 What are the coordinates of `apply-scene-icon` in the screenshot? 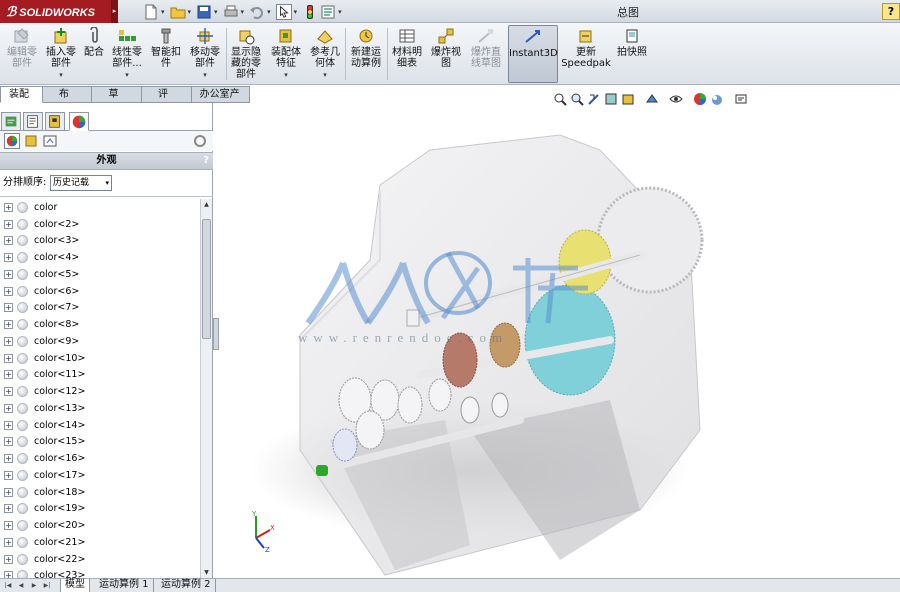 It's located at (717, 99).